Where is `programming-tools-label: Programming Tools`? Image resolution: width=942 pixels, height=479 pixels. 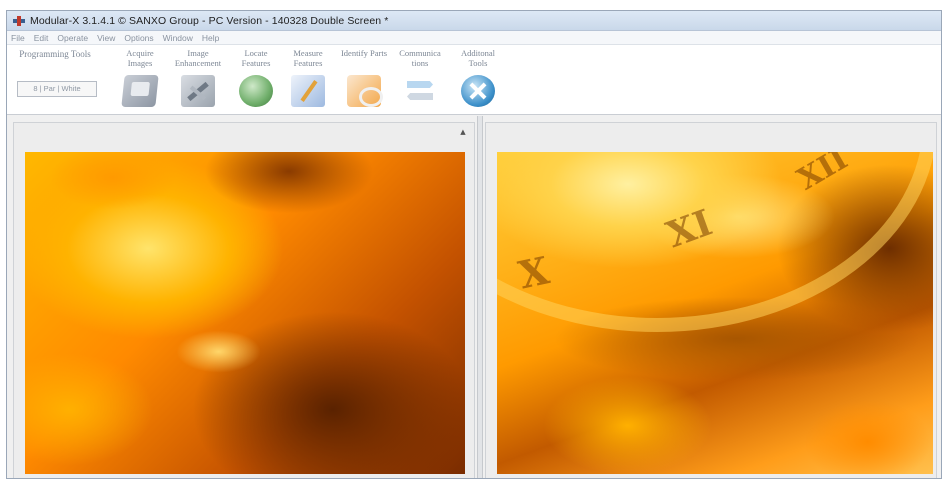 programming-tools-label: Programming Tools is located at coordinates (55, 54).